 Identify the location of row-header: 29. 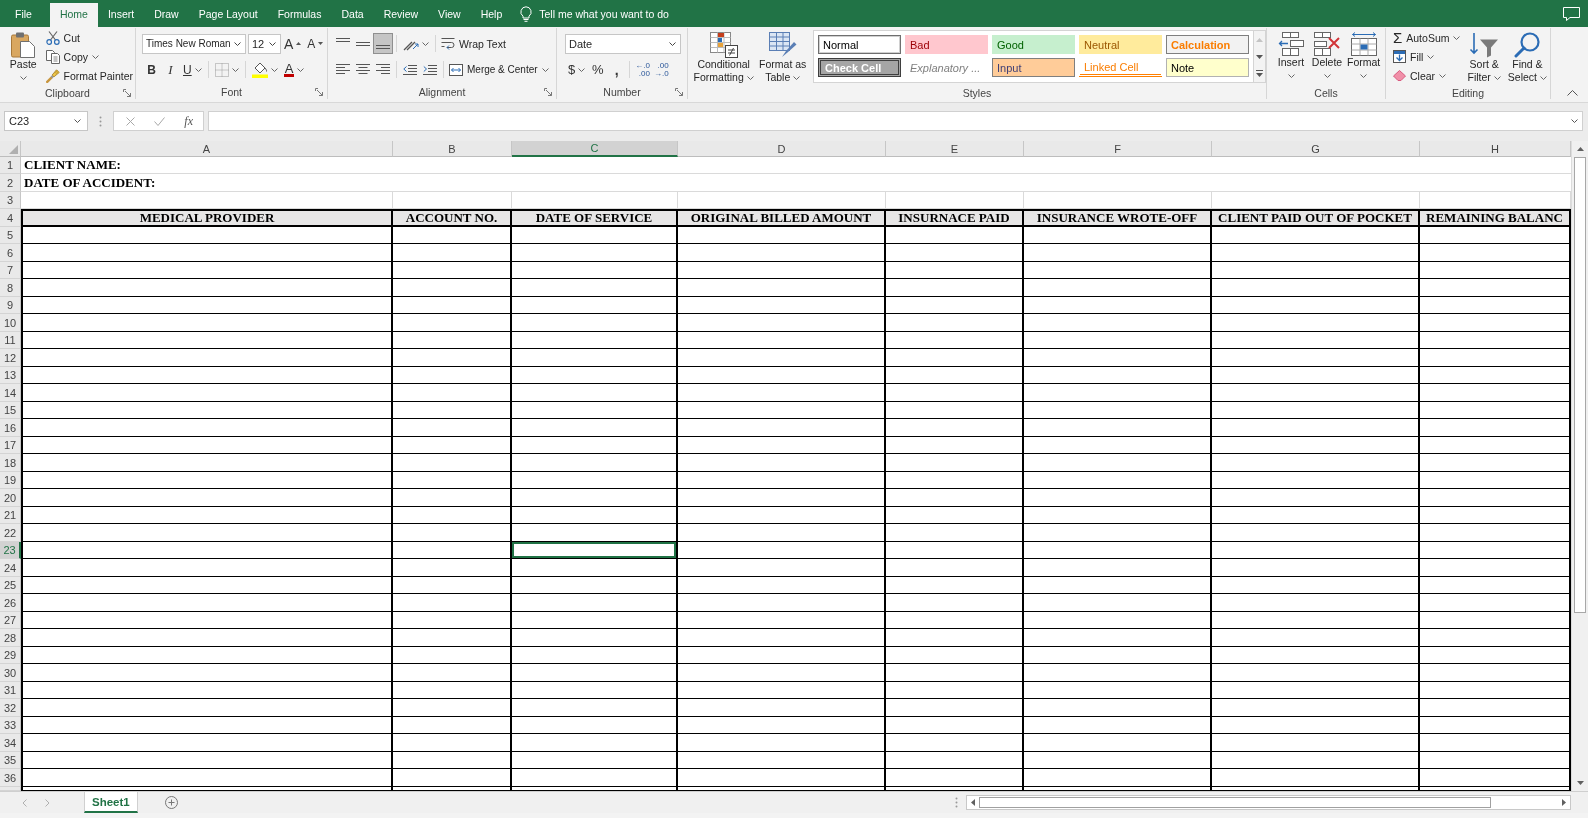
(10, 655).